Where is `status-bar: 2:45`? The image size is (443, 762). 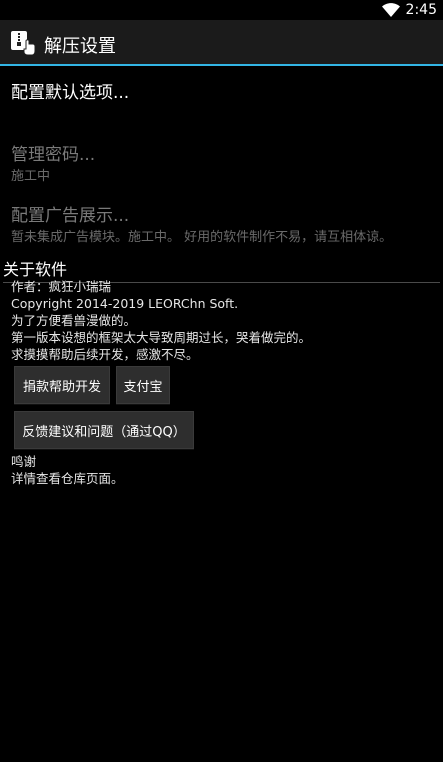 status-bar: 2:45 is located at coordinates (221, 10).